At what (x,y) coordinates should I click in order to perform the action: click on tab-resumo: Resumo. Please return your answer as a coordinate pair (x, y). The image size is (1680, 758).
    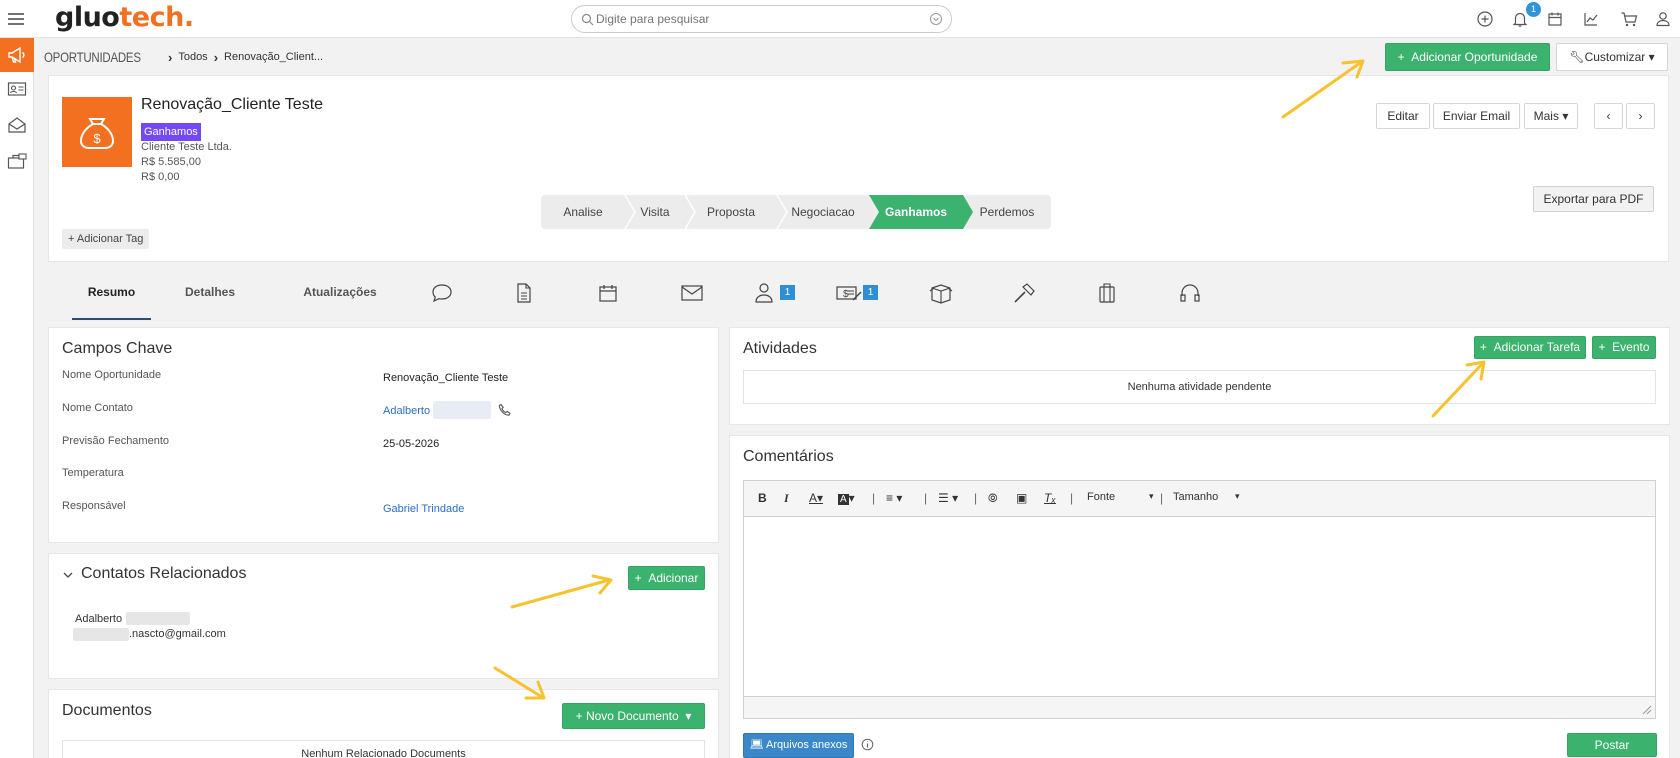
    Looking at the image, I should click on (111, 295).